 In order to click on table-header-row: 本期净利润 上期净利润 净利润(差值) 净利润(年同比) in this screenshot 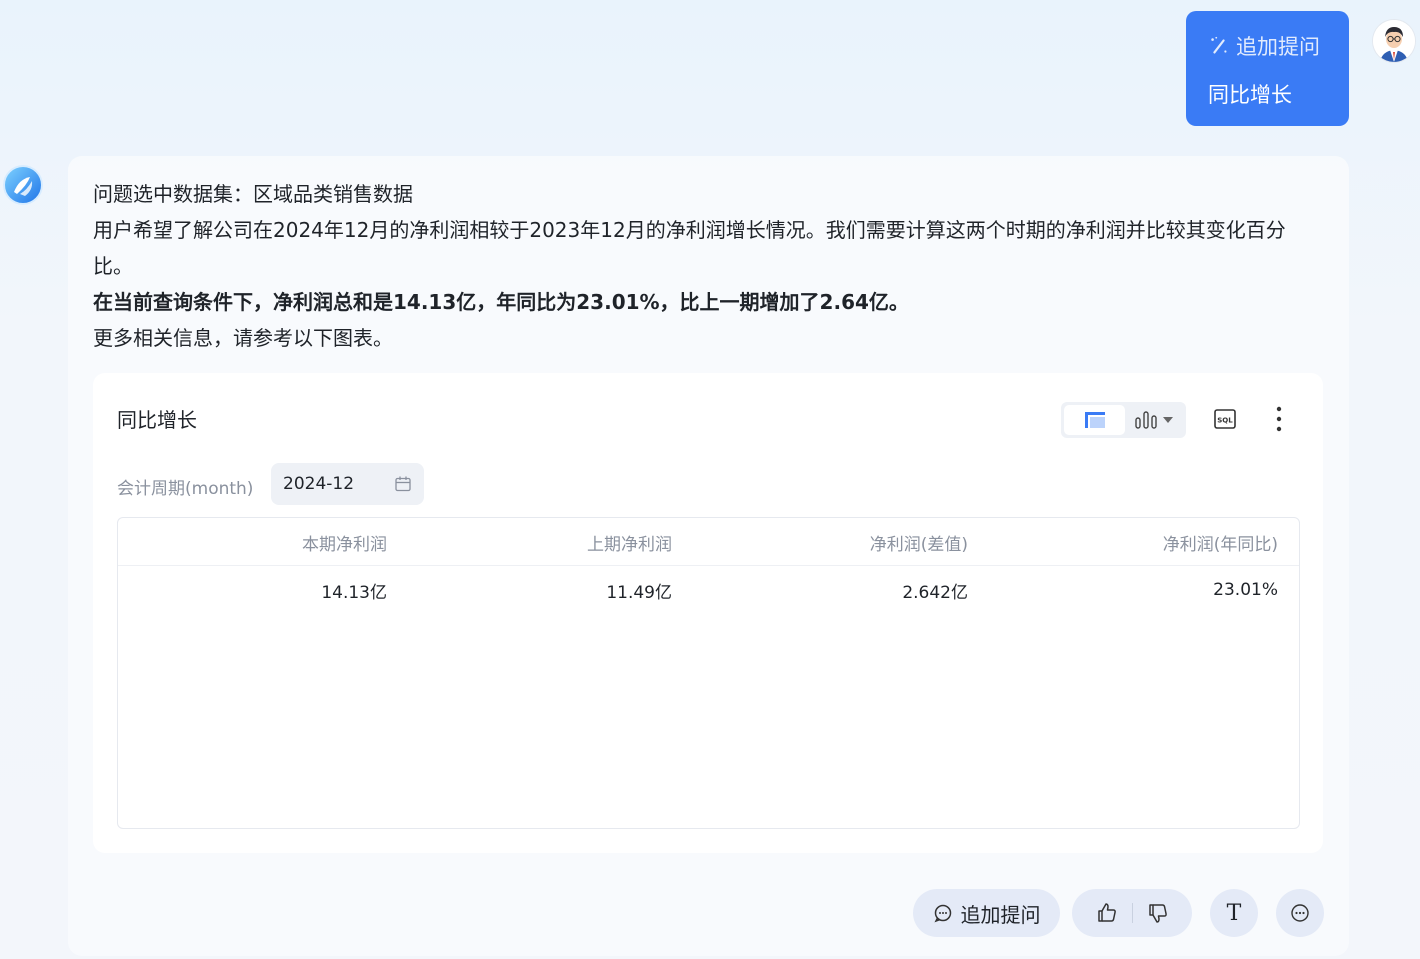, I will do `click(708, 542)`.